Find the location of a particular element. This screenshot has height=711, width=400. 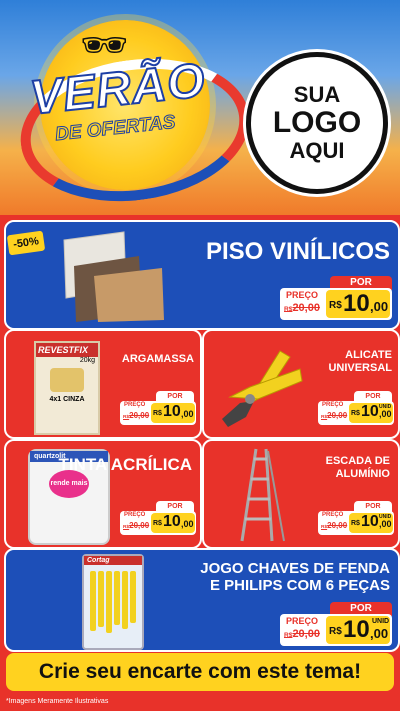

product-name: TINTA ACRÍLICA is located at coordinates (125, 464).